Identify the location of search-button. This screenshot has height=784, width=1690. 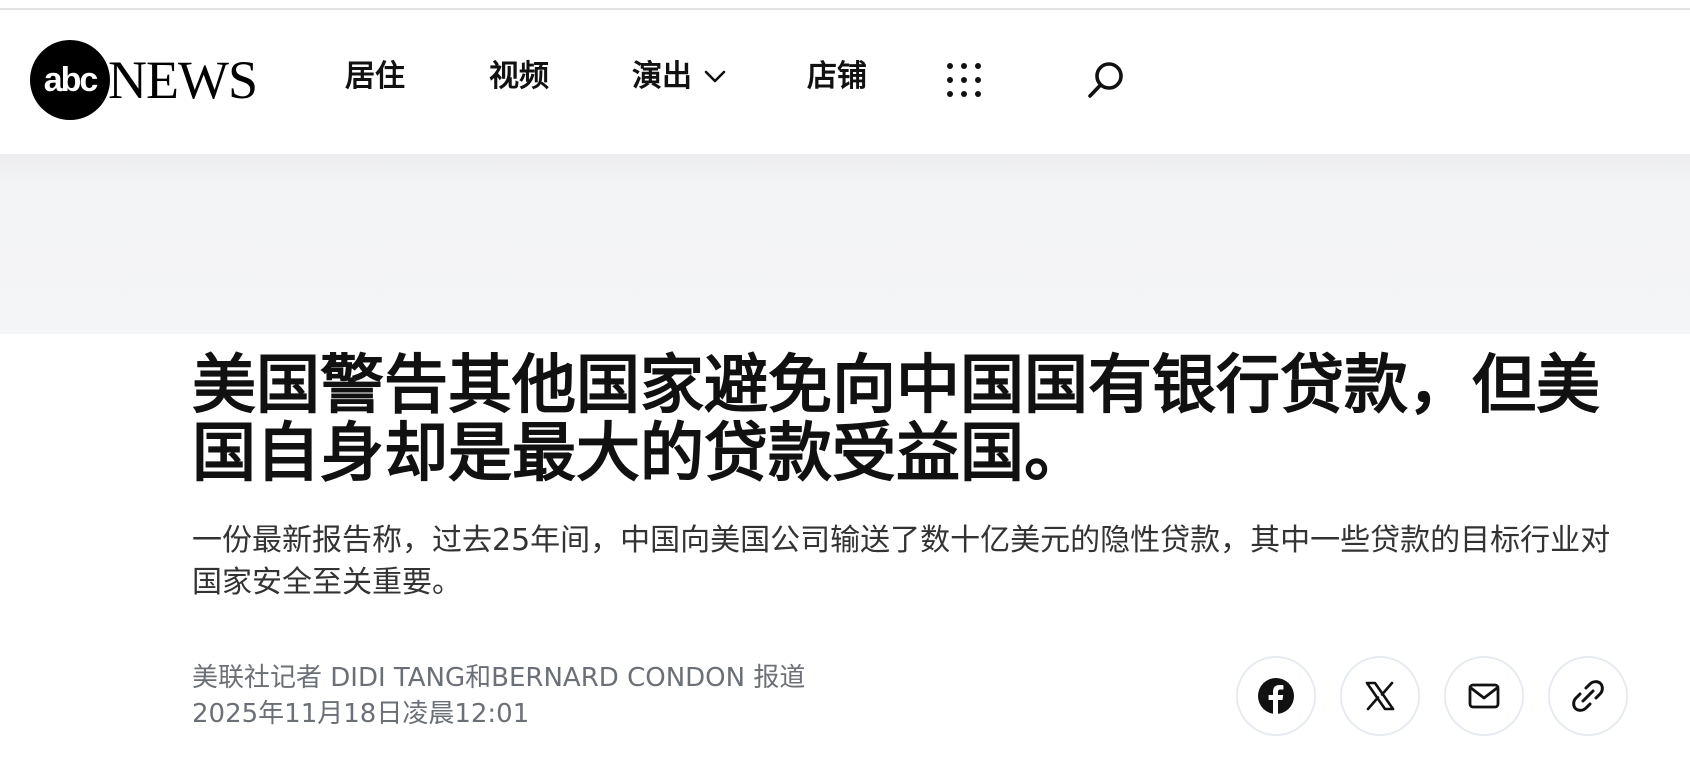
(1106, 80).